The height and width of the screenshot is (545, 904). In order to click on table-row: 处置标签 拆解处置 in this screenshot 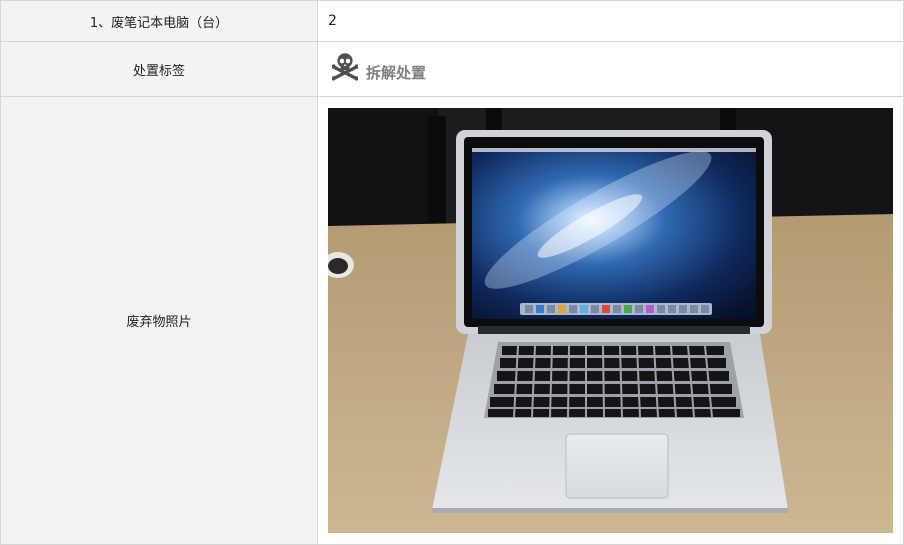, I will do `click(452, 69)`.